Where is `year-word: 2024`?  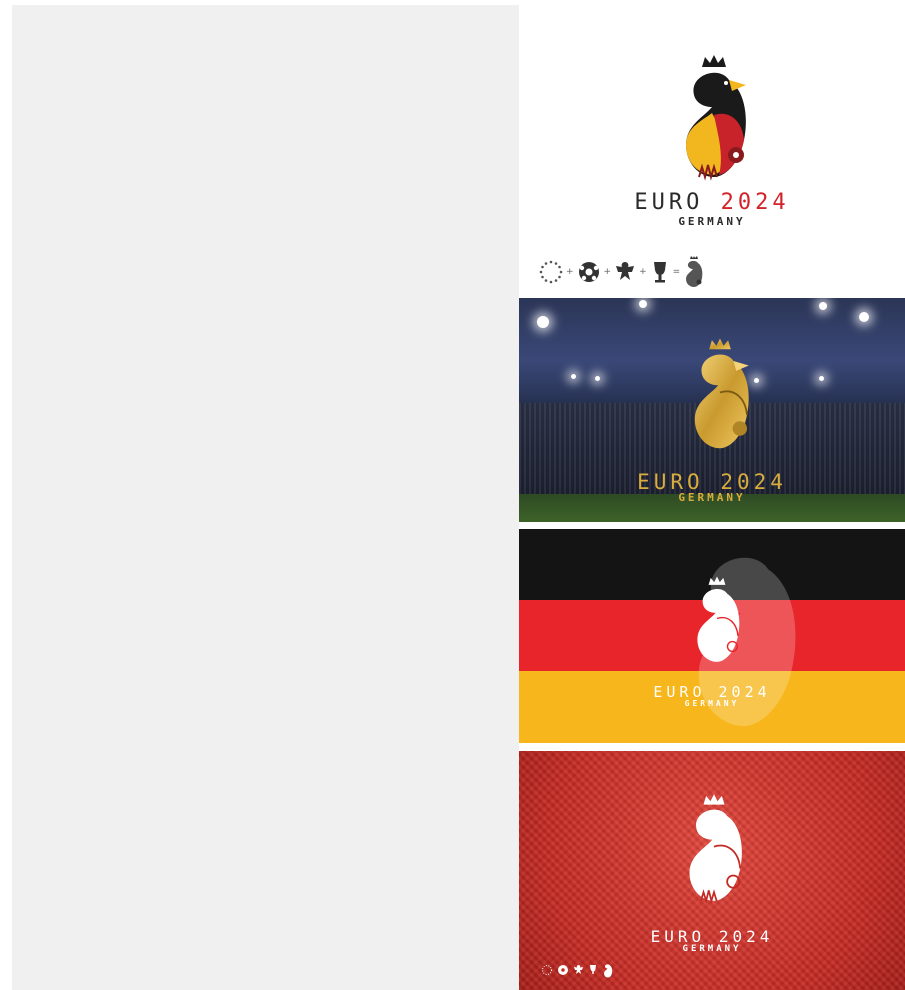
year-word: 2024 is located at coordinates (755, 202).